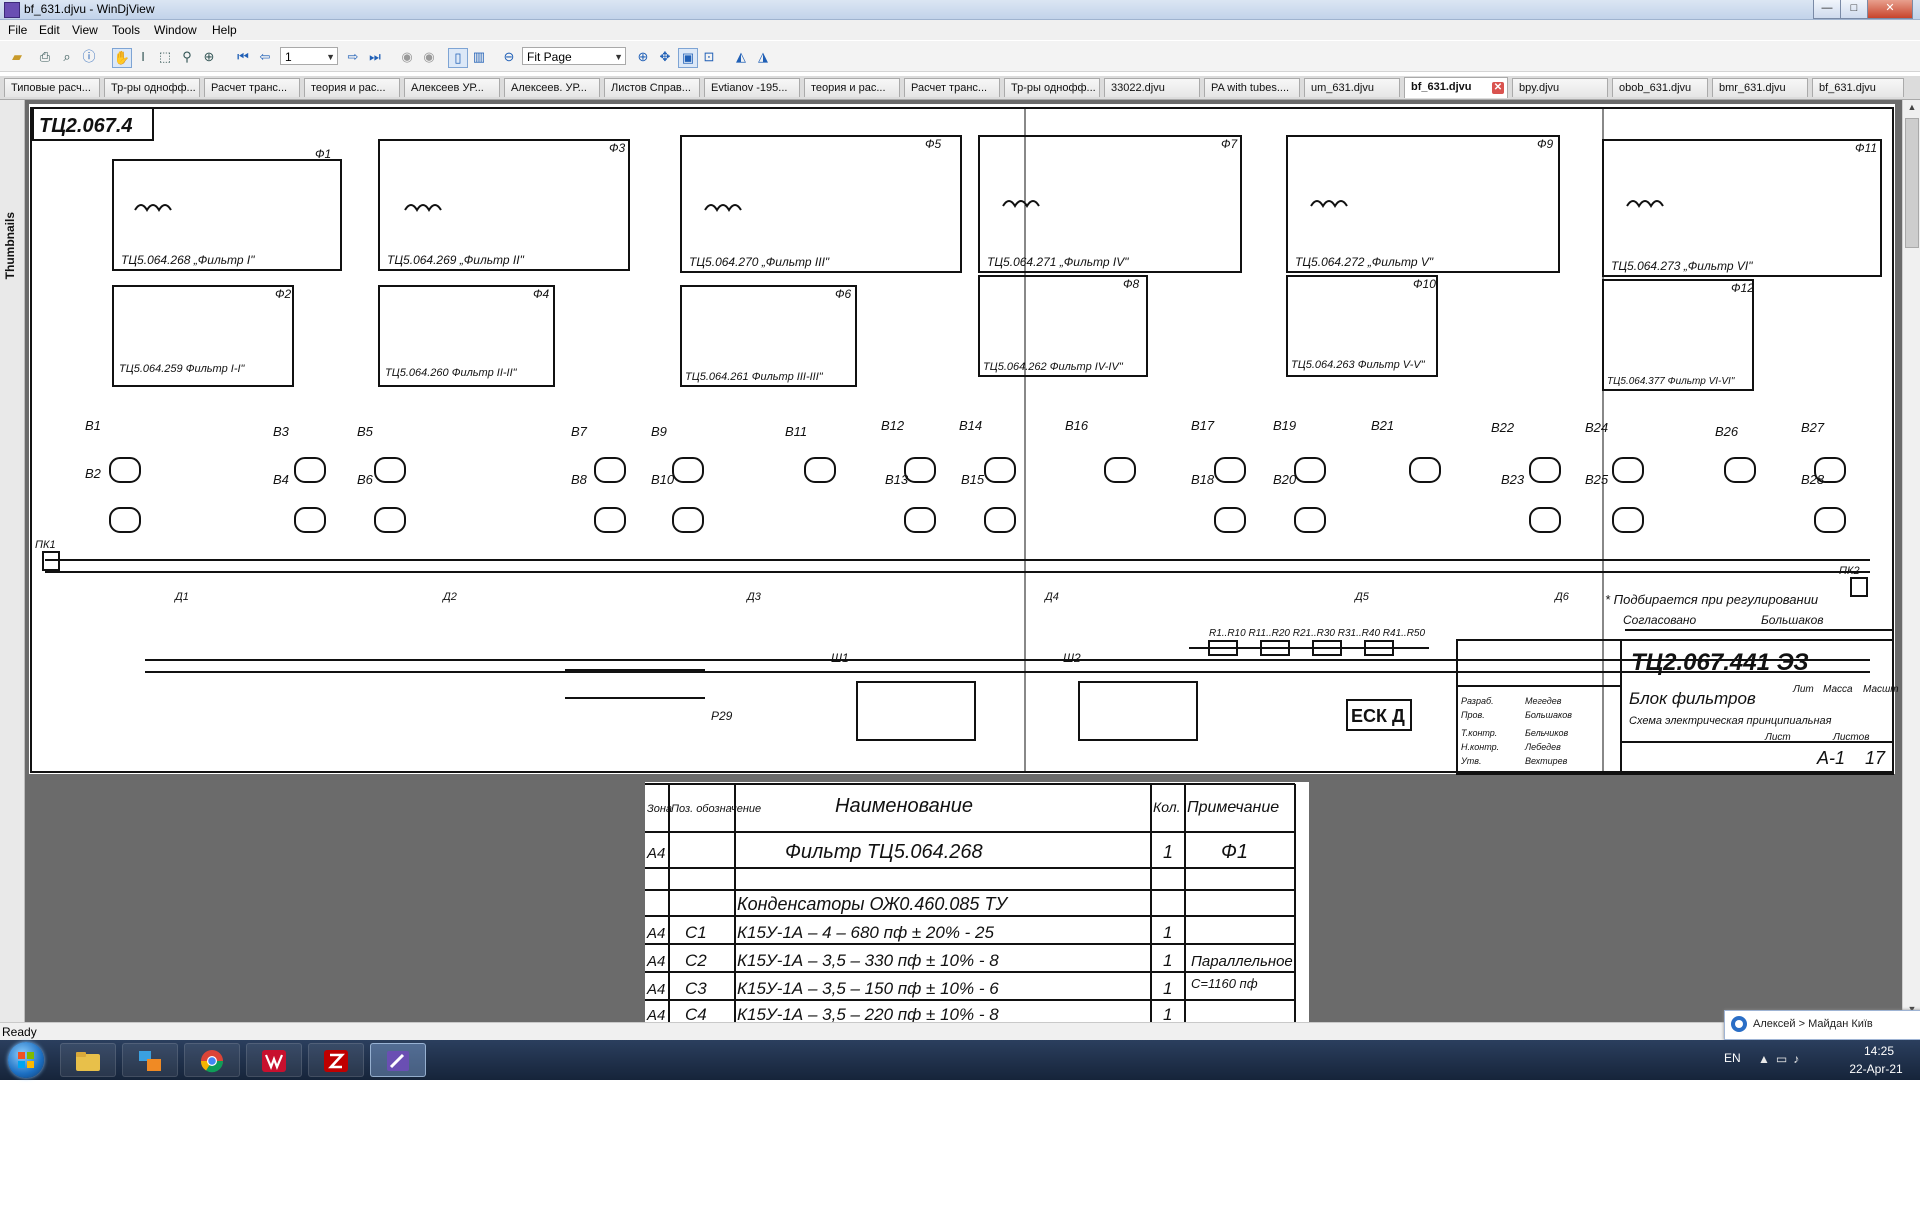 The image size is (1920, 1223). What do you see at coordinates (67, 57) in the screenshot?
I see `find-icon: ⌕` at bounding box center [67, 57].